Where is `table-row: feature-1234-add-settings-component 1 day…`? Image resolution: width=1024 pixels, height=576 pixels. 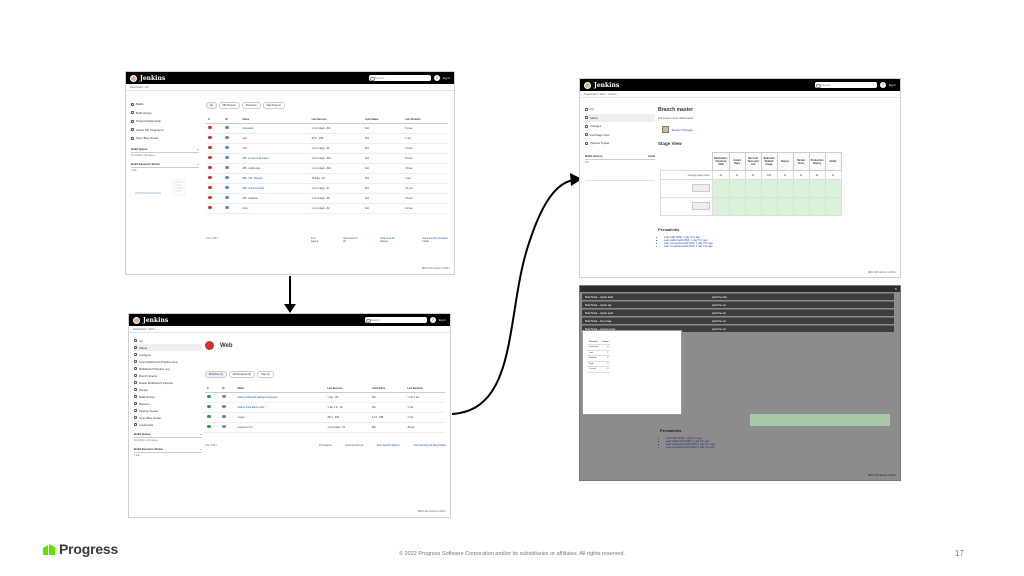 table-row: feature-1234-add-settings-component 1 day… is located at coordinates (325, 397).